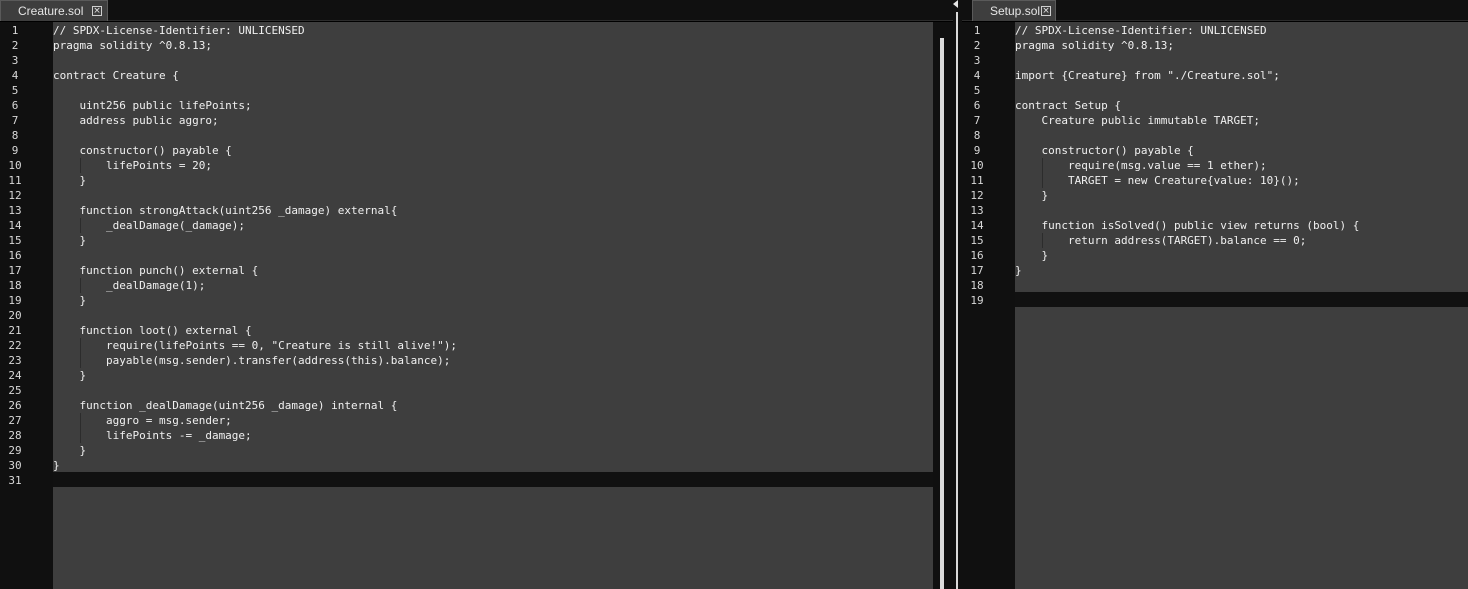  Describe the element at coordinates (15, 270) in the screenshot. I see `line-number: 17` at that location.